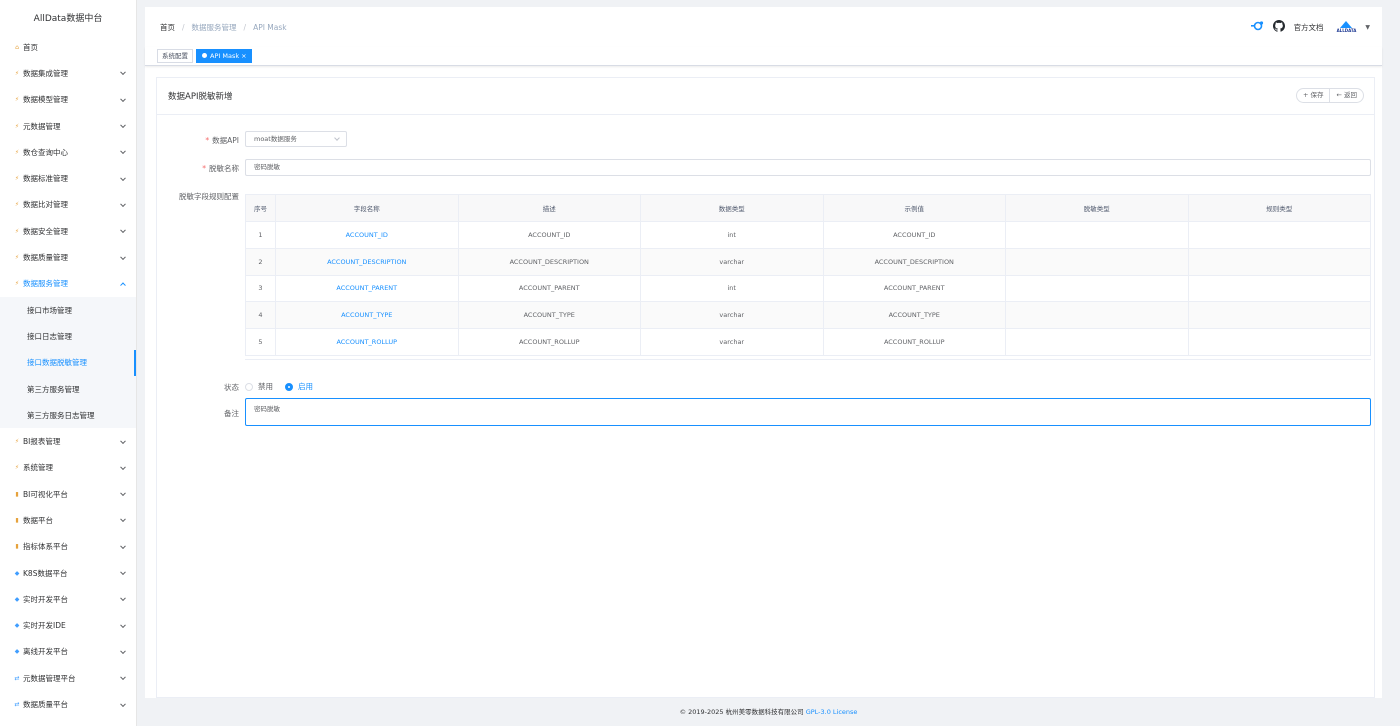  Describe the element at coordinates (1278, 27) in the screenshot. I see `github-icon` at that location.